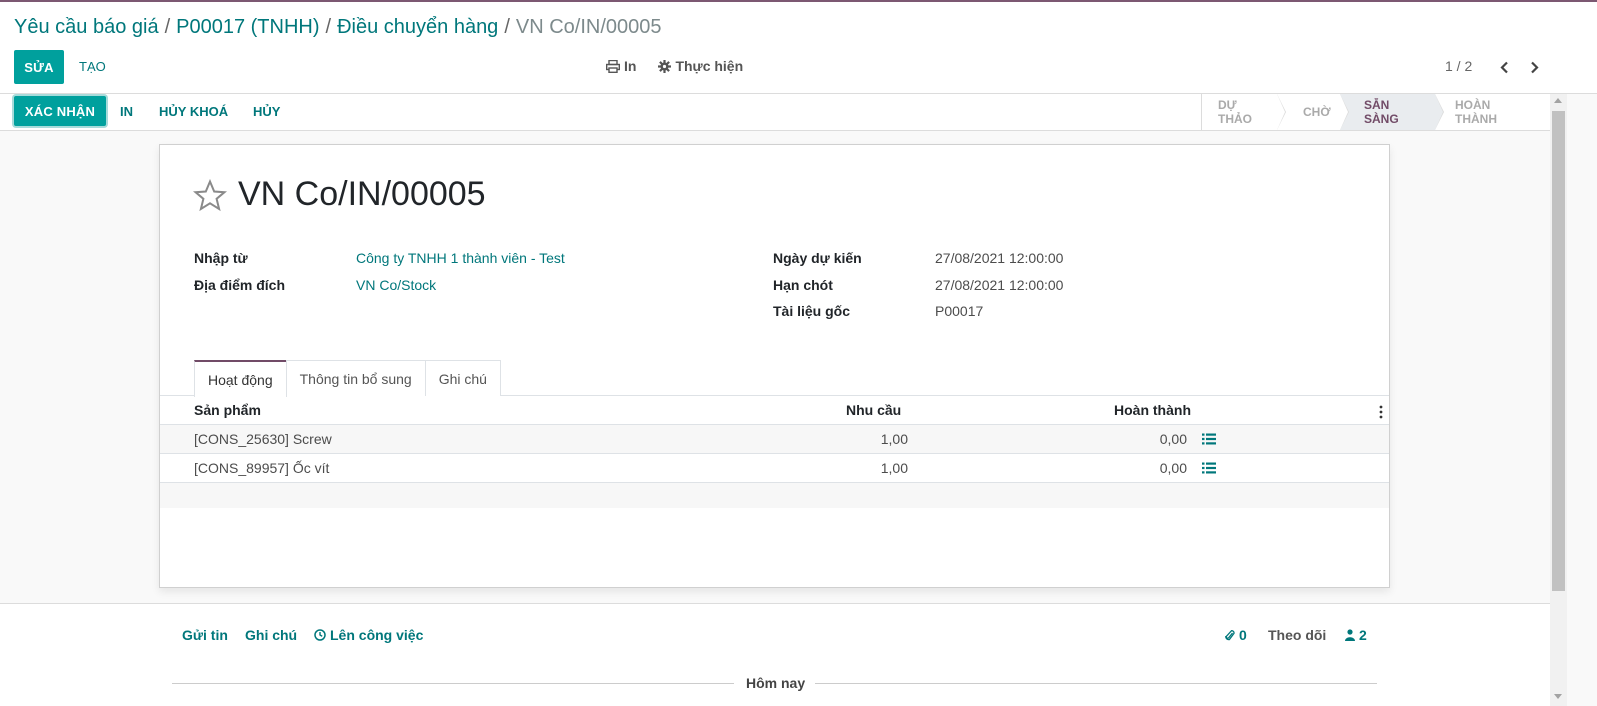  What do you see at coordinates (240, 285) in the screenshot?
I see `field-label-destination: Địa điểm đích` at bounding box center [240, 285].